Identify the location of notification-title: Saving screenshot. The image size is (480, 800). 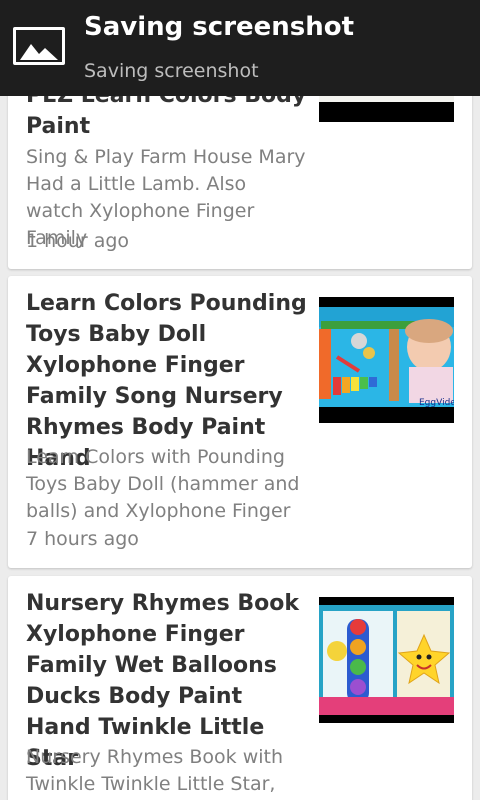
(219, 27).